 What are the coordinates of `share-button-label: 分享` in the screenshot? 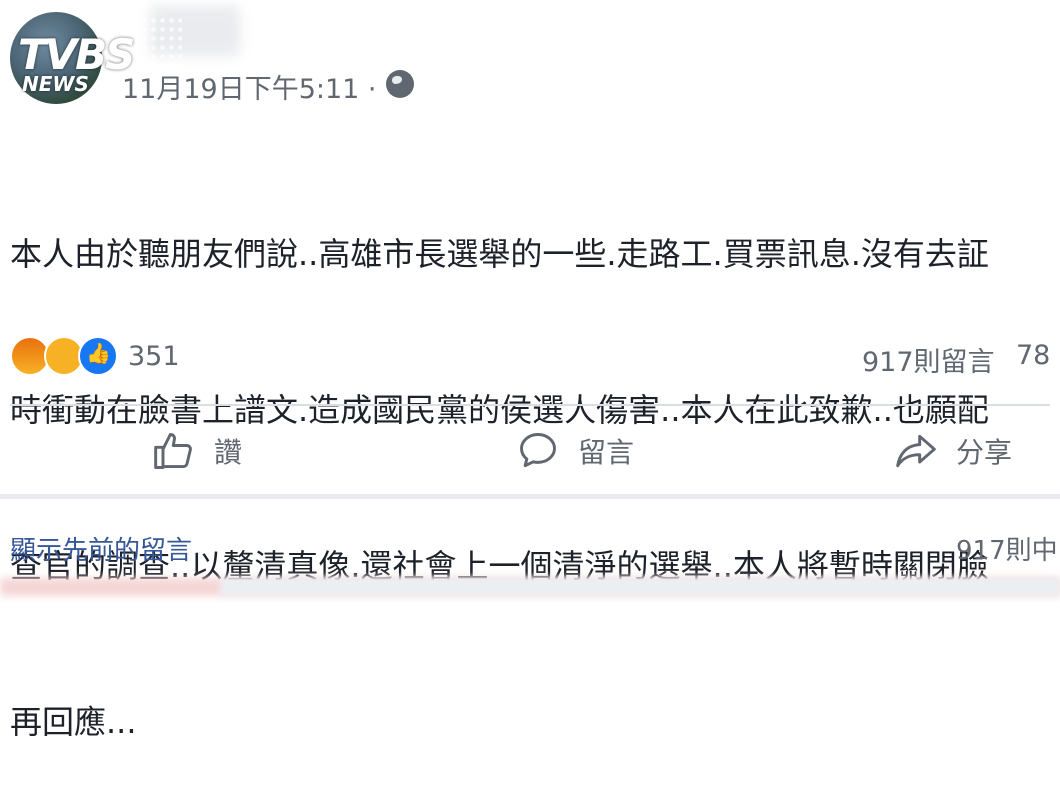 It's located at (984, 452).